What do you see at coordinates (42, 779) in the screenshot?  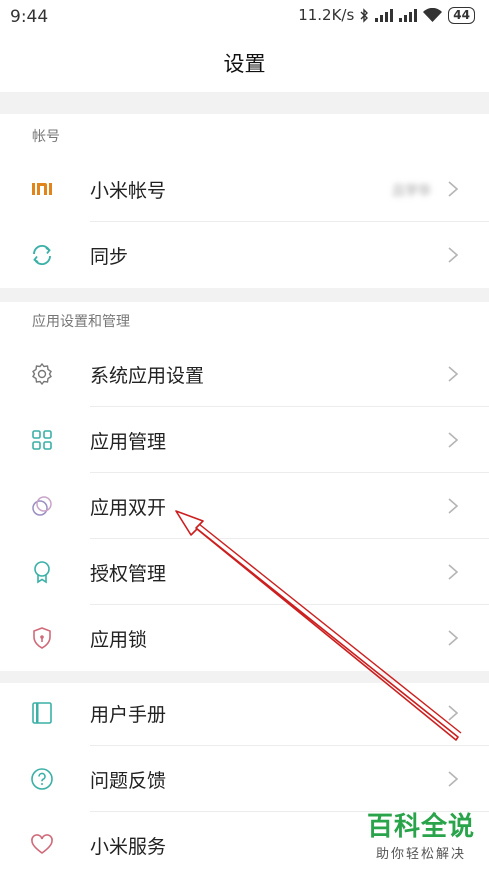 I see `question-icon` at bounding box center [42, 779].